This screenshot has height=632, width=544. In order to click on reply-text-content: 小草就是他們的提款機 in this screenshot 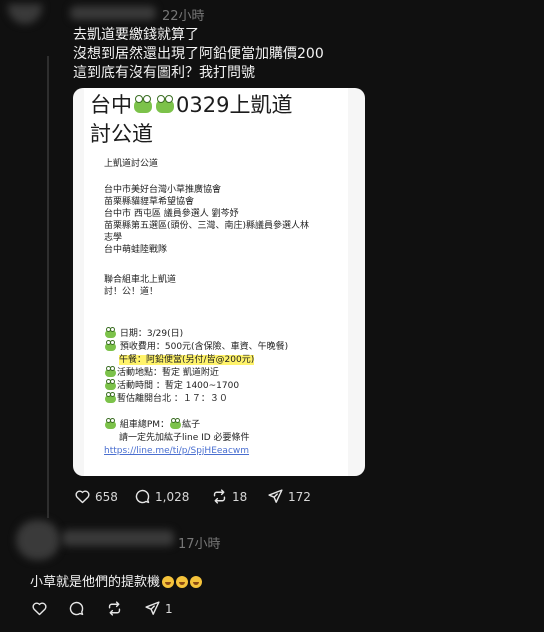, I will do `click(95, 582)`.